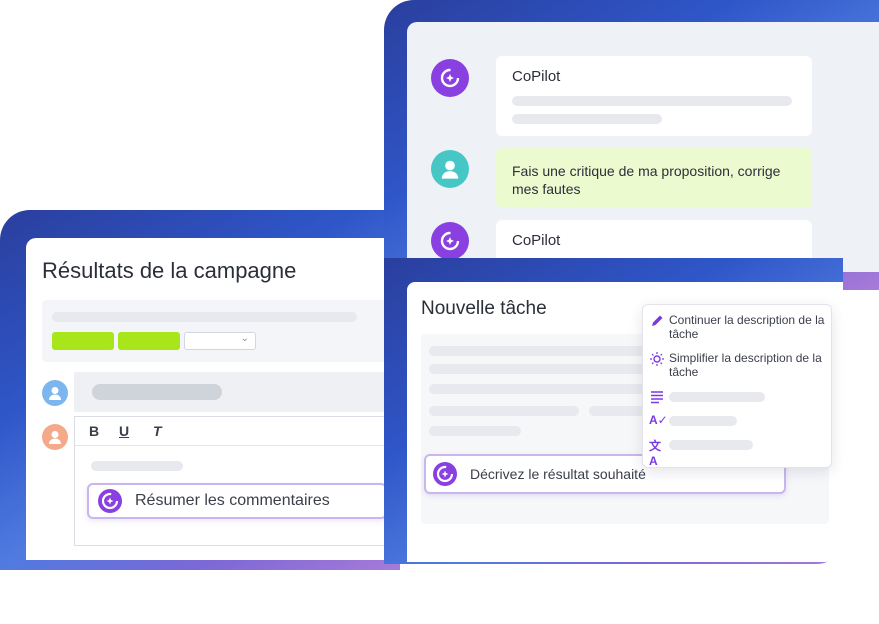 Image resolution: width=879 pixels, height=624 pixels. What do you see at coordinates (657, 320) in the screenshot?
I see `pen-icon` at bounding box center [657, 320].